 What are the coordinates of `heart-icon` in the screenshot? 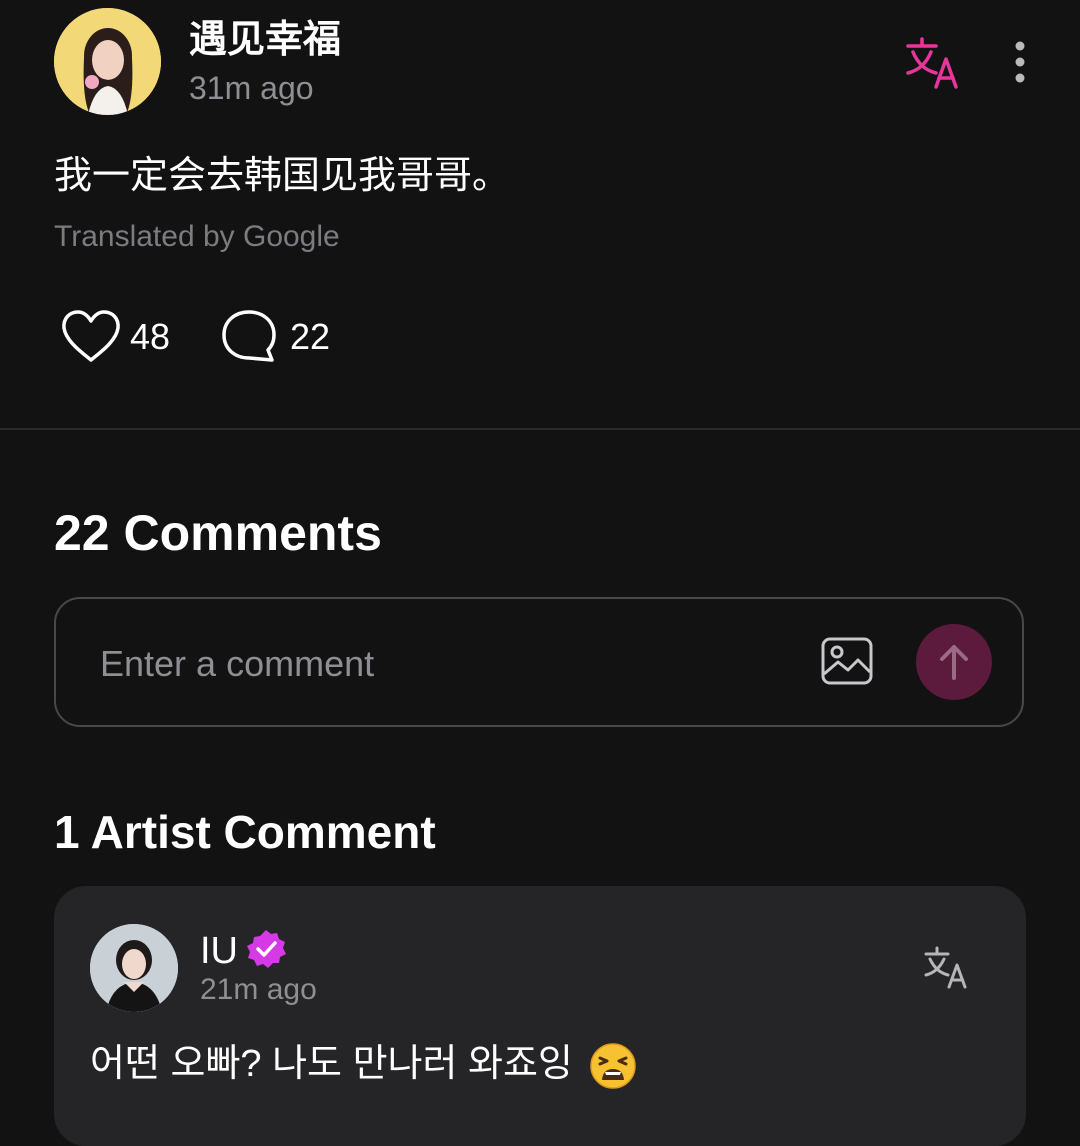 It's located at (91, 336).